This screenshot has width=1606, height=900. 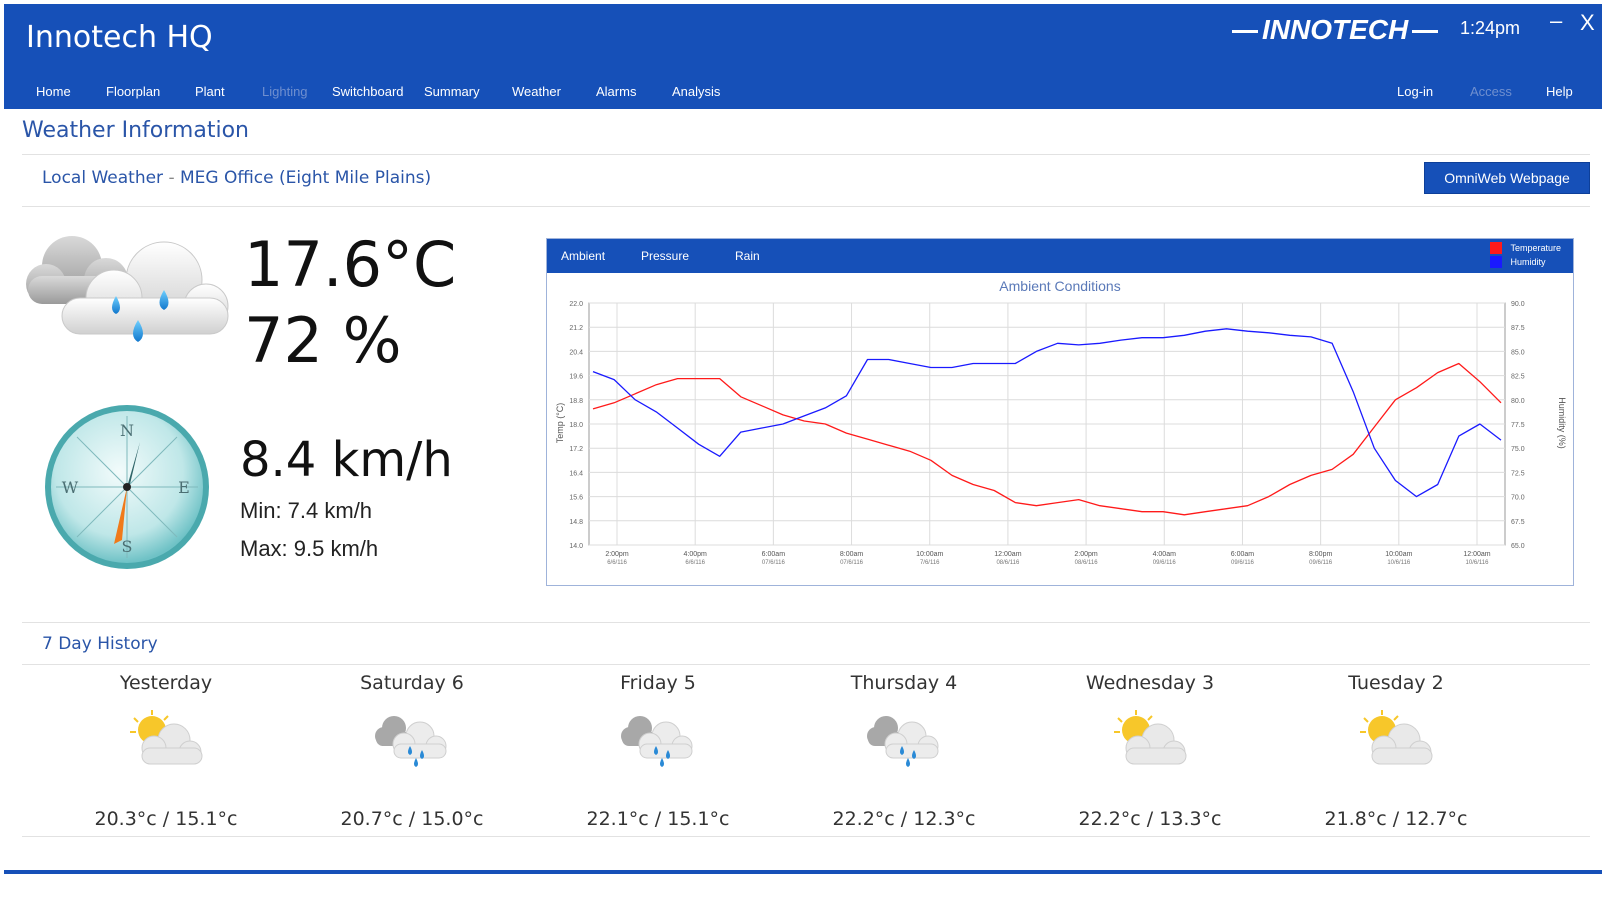 What do you see at coordinates (368, 91) in the screenshot?
I see `nav-switchboard: Switchboard` at bounding box center [368, 91].